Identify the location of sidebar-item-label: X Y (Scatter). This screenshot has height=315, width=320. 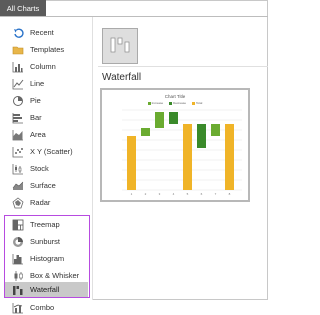
(51, 151).